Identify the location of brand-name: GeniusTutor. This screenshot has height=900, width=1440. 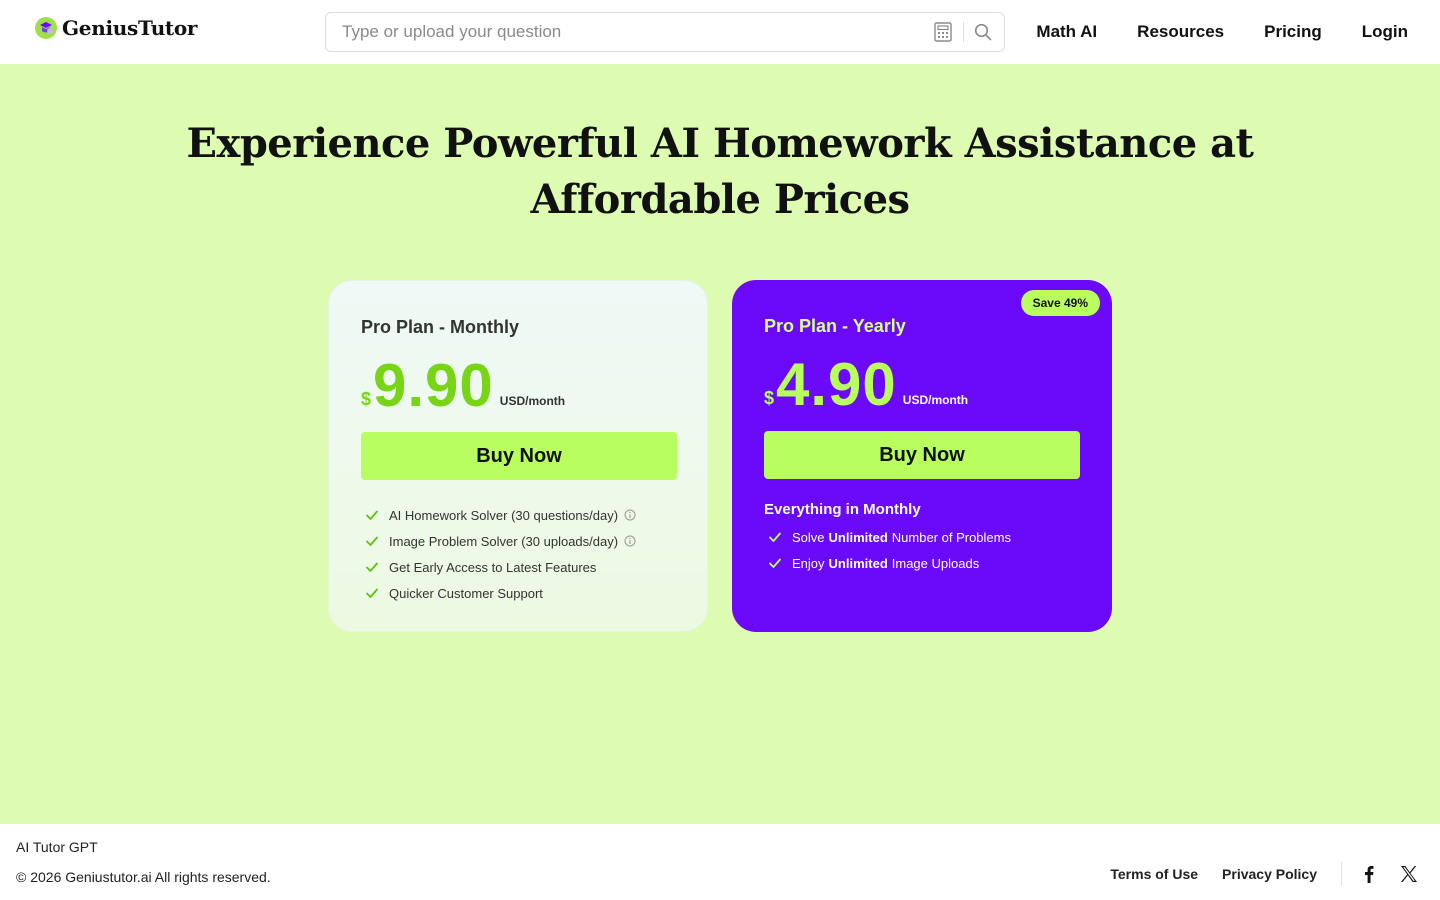
(130, 28).